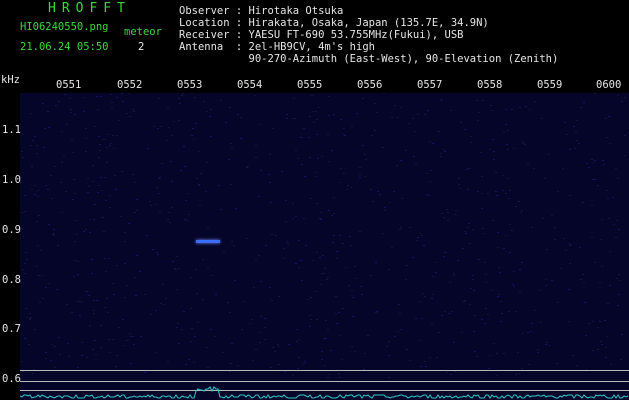 This screenshot has height=400, width=629. What do you see at coordinates (609, 85) in the screenshot?
I see `time-tick-label: 0600` at bounding box center [609, 85].